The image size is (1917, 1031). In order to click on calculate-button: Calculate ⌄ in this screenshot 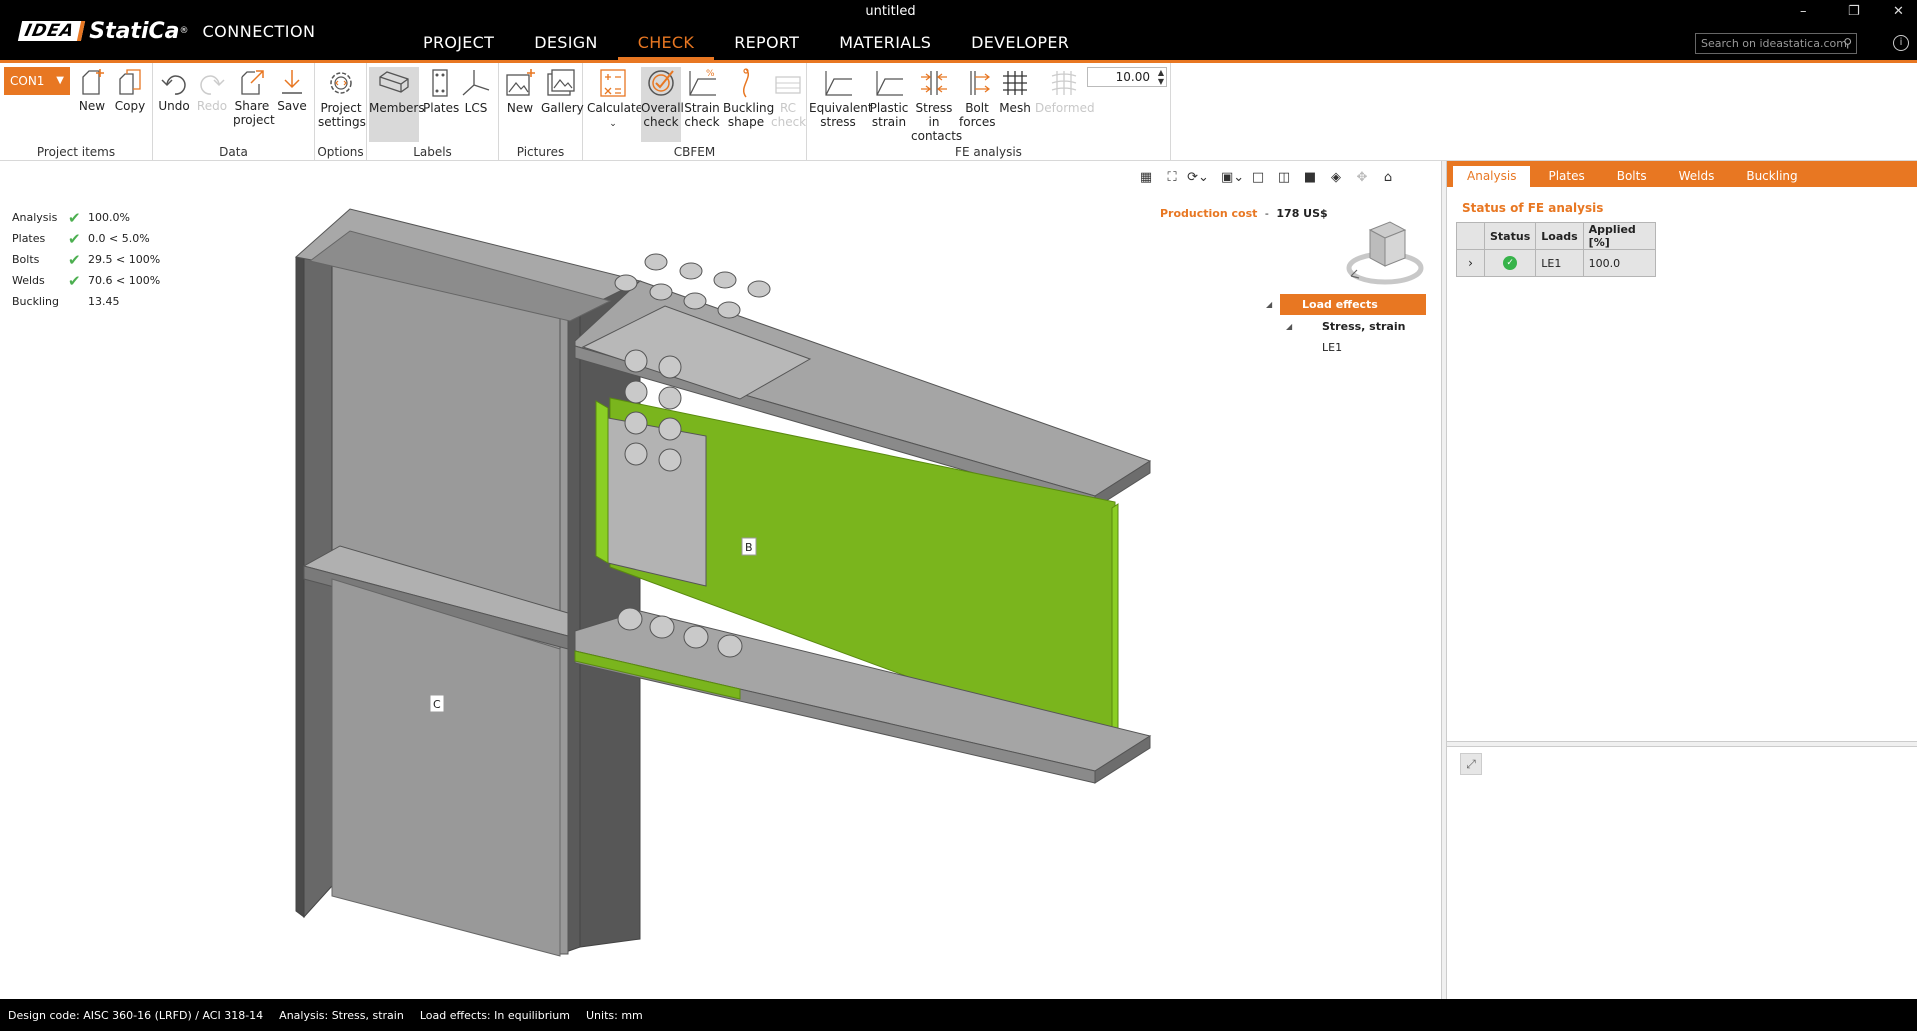, I will do `click(615, 99)`.